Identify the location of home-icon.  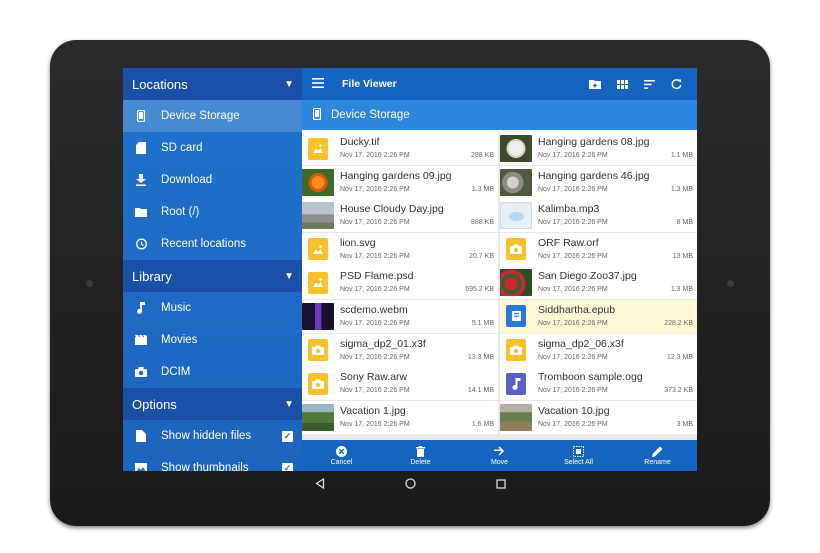
(410, 485).